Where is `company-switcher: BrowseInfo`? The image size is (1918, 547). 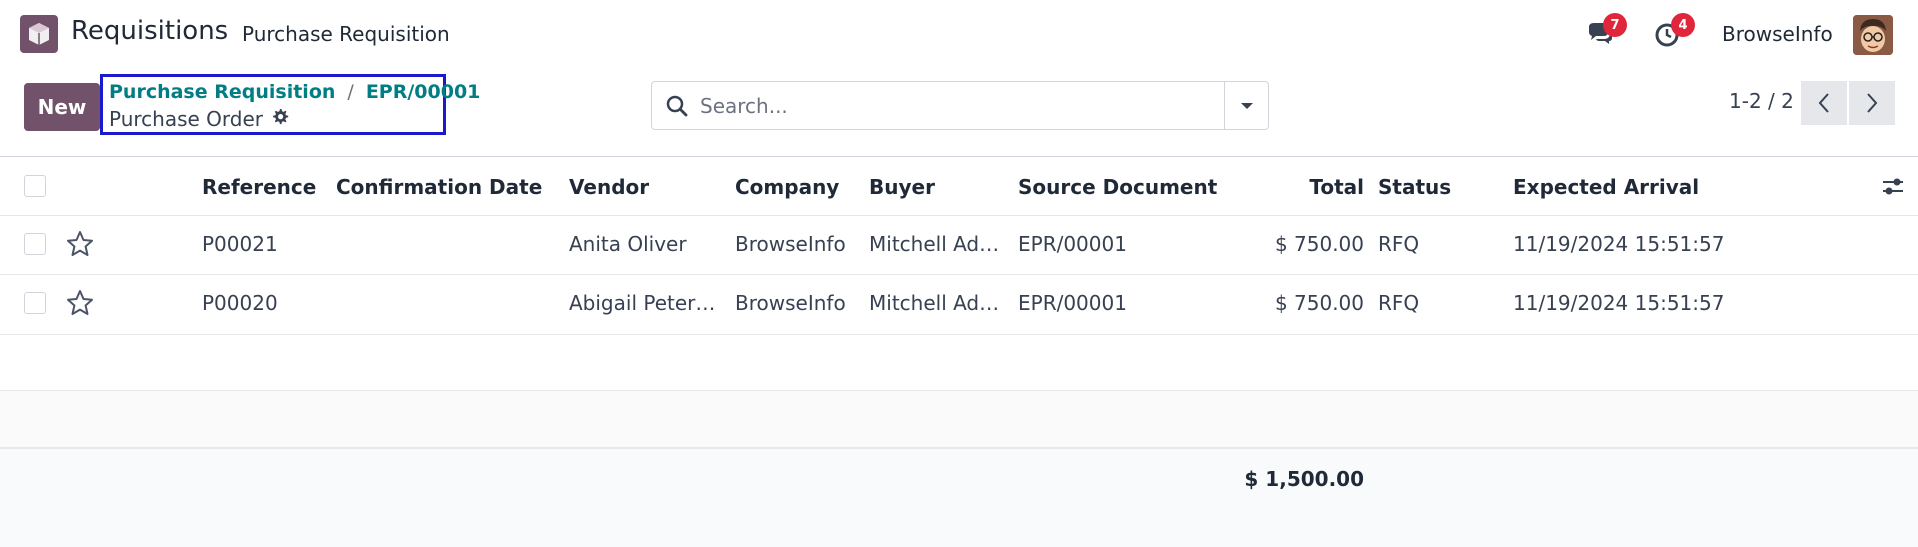
company-switcher: BrowseInfo is located at coordinates (1777, 34).